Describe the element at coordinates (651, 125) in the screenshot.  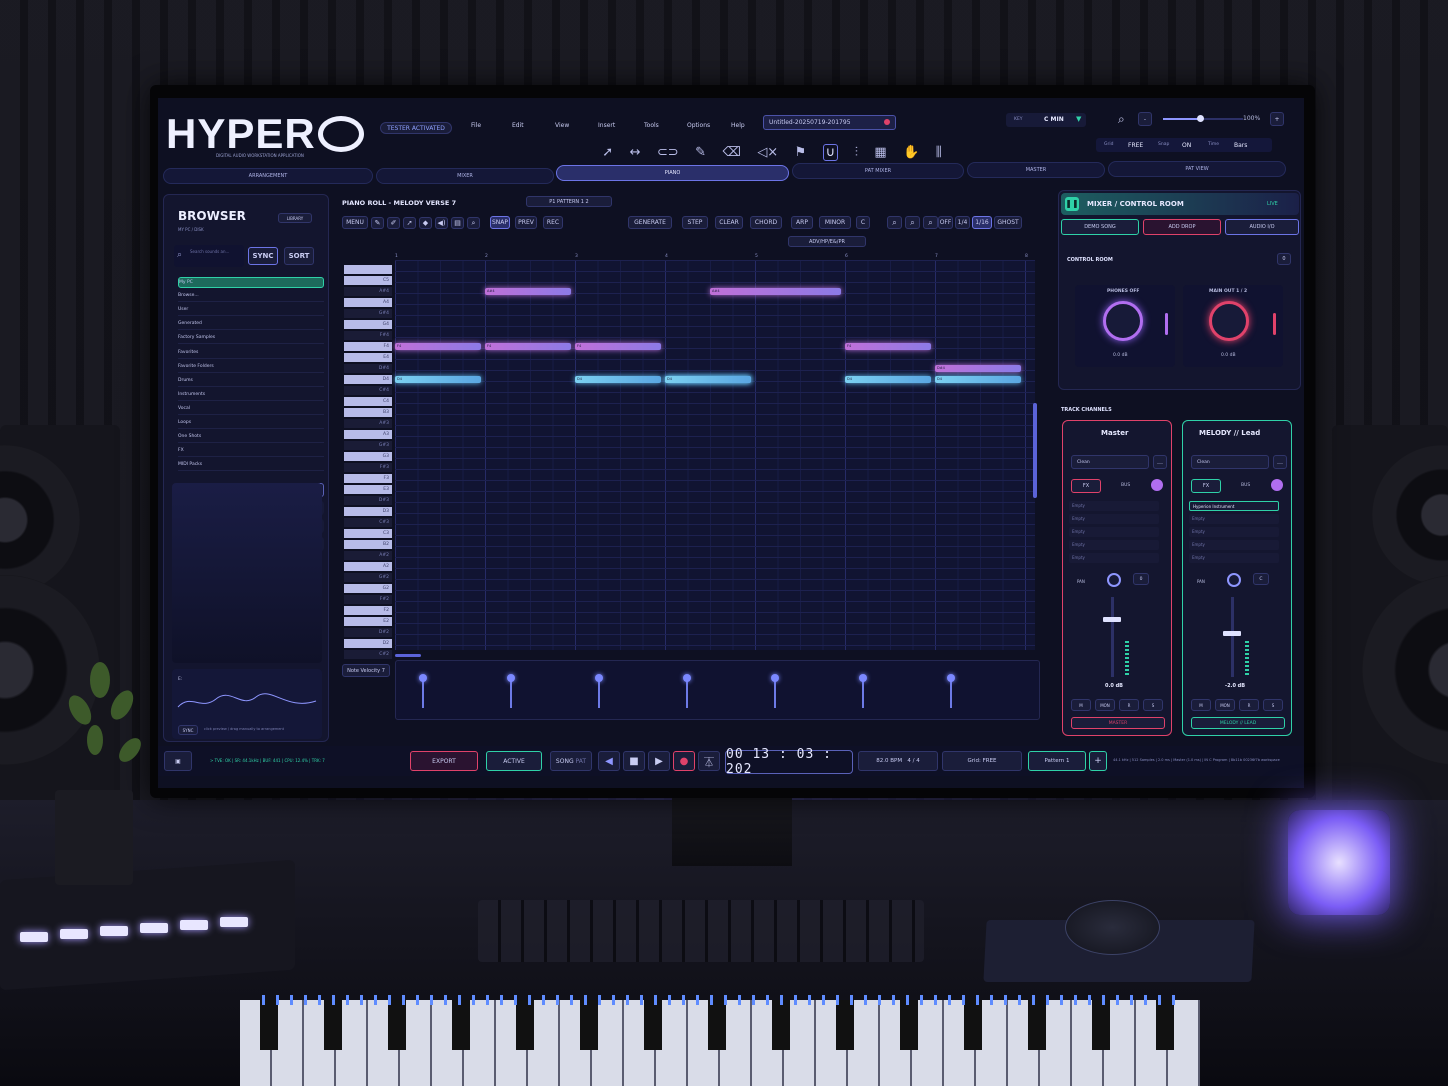
I see `menu-tools: Tools` at that location.